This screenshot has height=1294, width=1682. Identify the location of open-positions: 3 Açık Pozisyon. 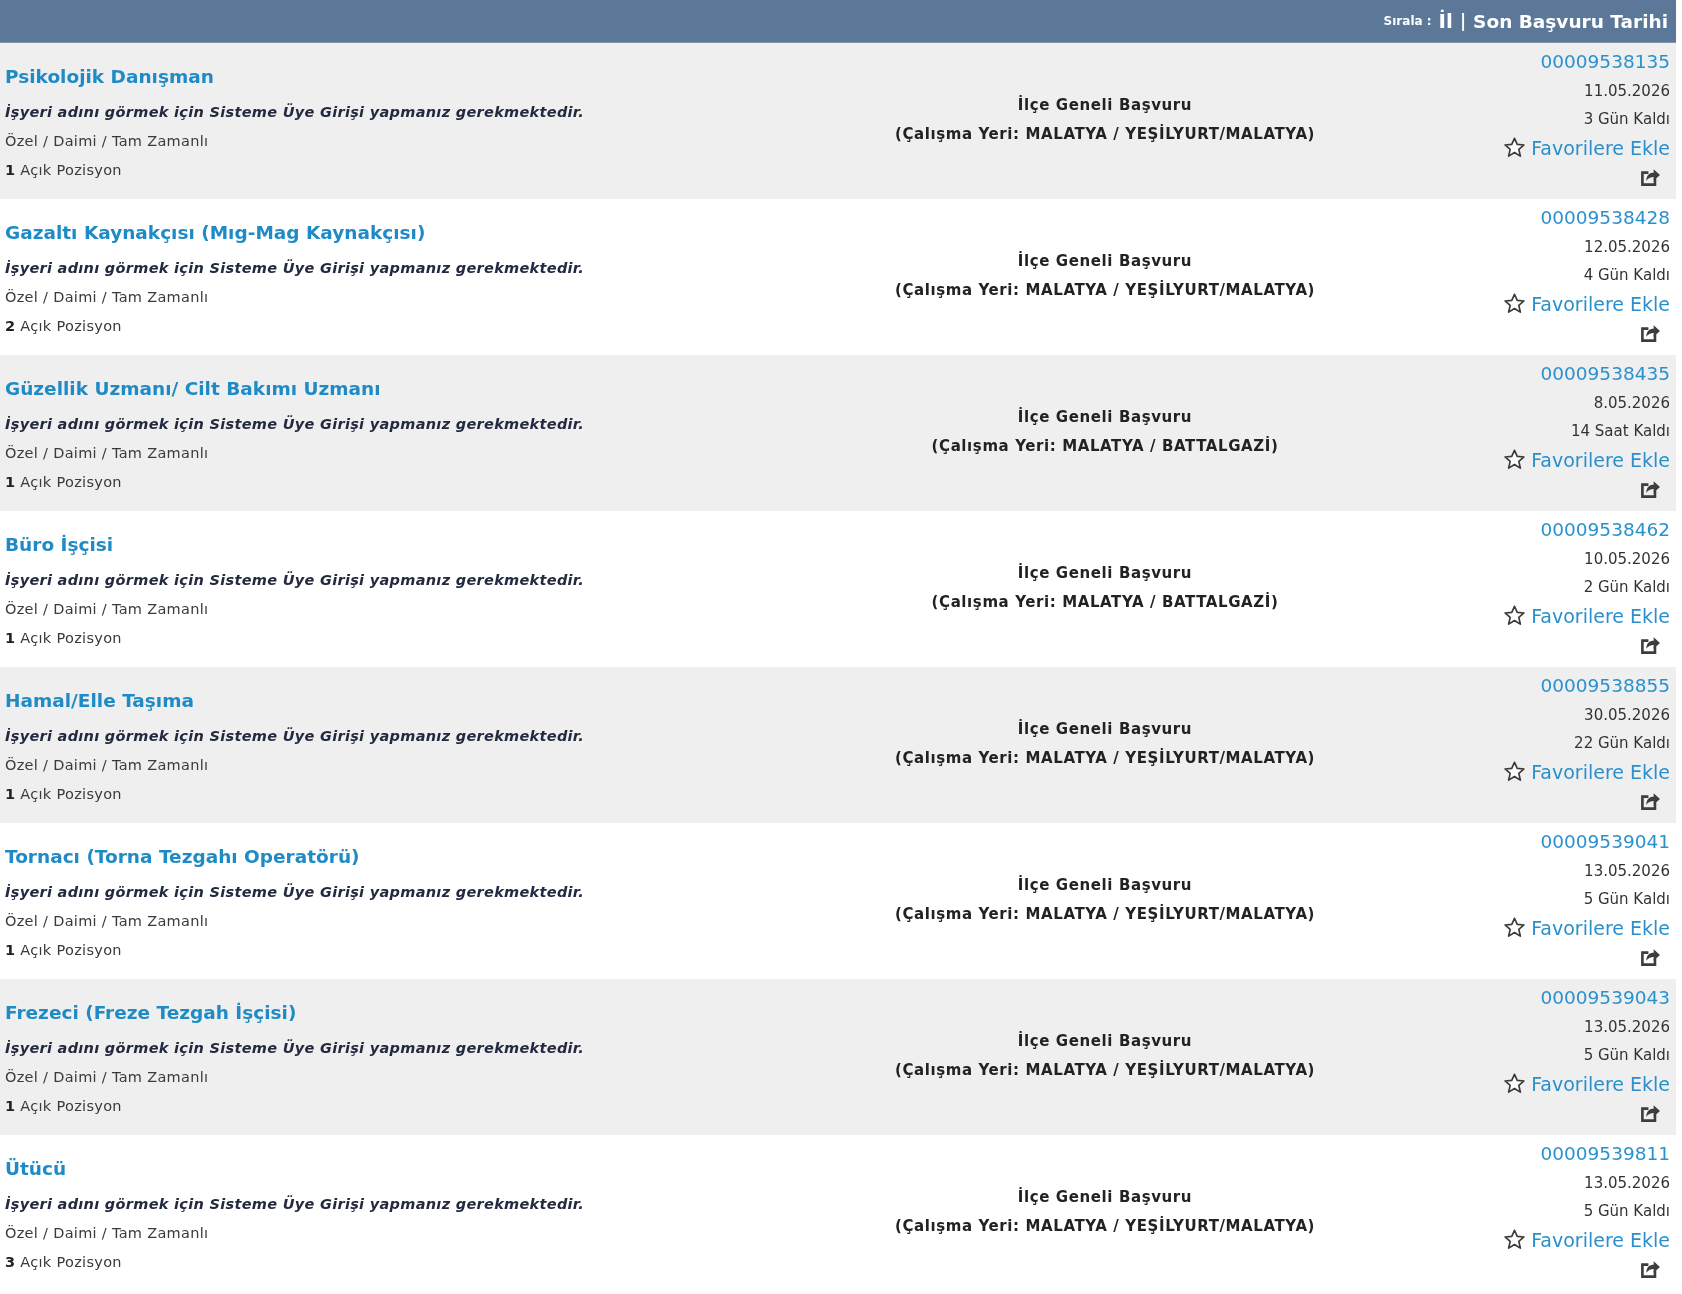
(63, 1262).